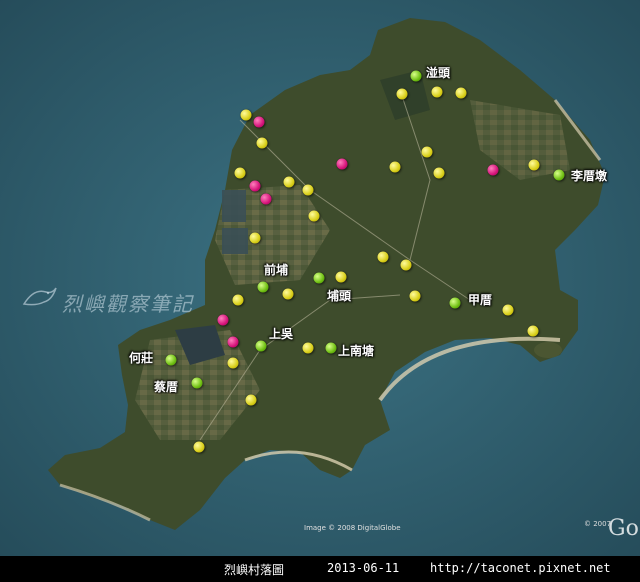 This screenshot has height=582, width=640. I want to click on village-label: 何莊, so click(141, 358).